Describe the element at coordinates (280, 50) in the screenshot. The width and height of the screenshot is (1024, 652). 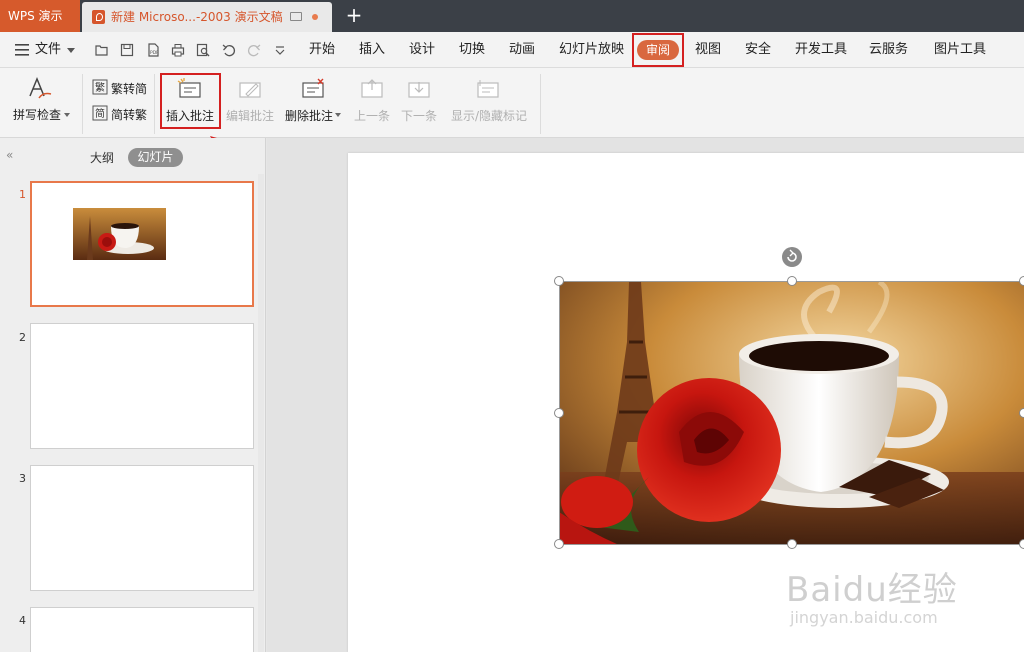
I see `customize-dropdown-icon` at that location.